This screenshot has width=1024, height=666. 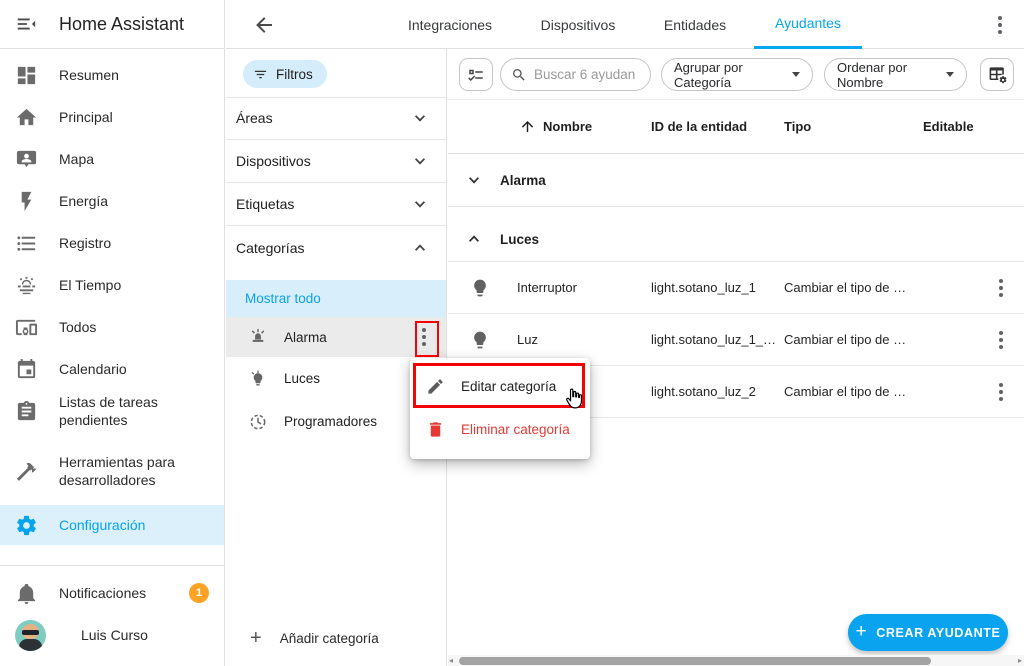 I want to click on table-settings-button, so click(x=997, y=74).